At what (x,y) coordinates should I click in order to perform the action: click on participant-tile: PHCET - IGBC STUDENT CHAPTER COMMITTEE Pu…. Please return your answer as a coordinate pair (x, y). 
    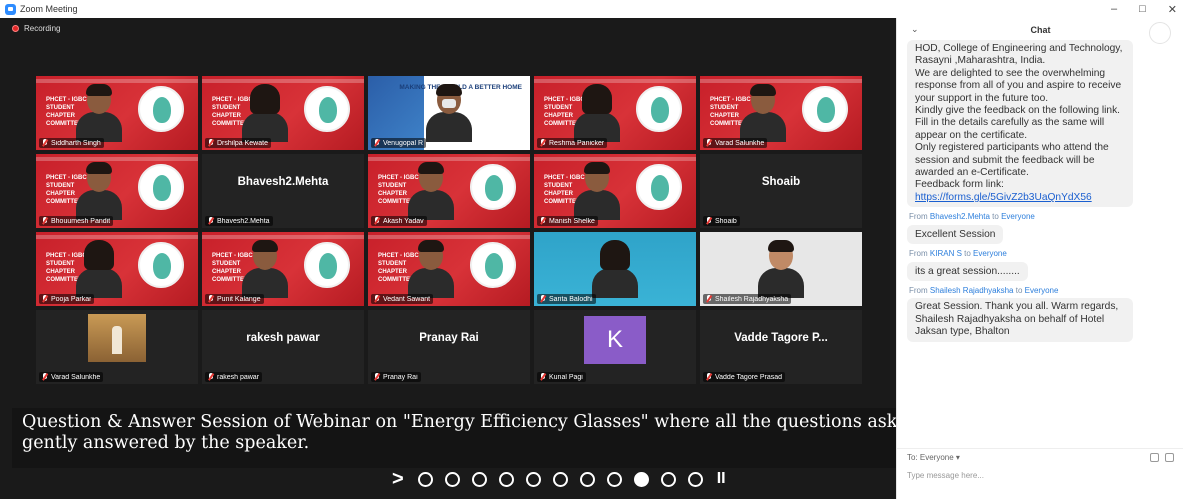
    Looking at the image, I should click on (283, 269).